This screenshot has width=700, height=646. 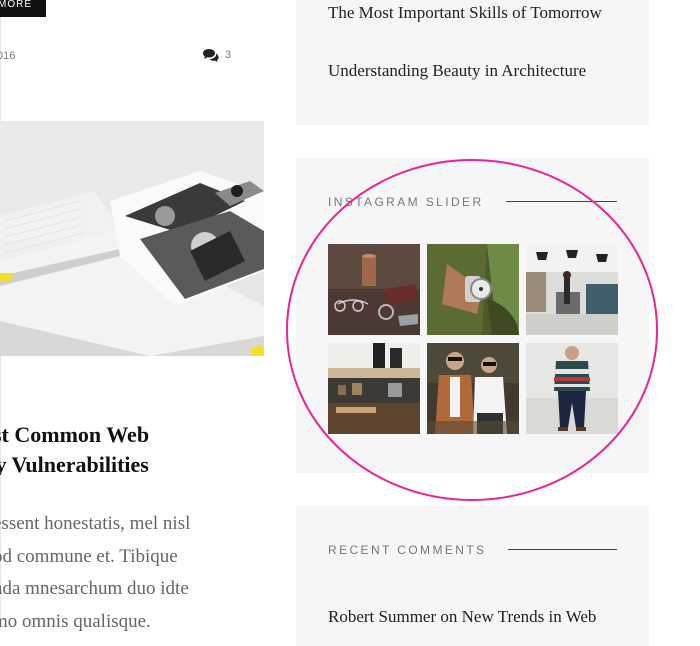 What do you see at coordinates (473, 289) in the screenshot?
I see `wristwatch-icon` at bounding box center [473, 289].